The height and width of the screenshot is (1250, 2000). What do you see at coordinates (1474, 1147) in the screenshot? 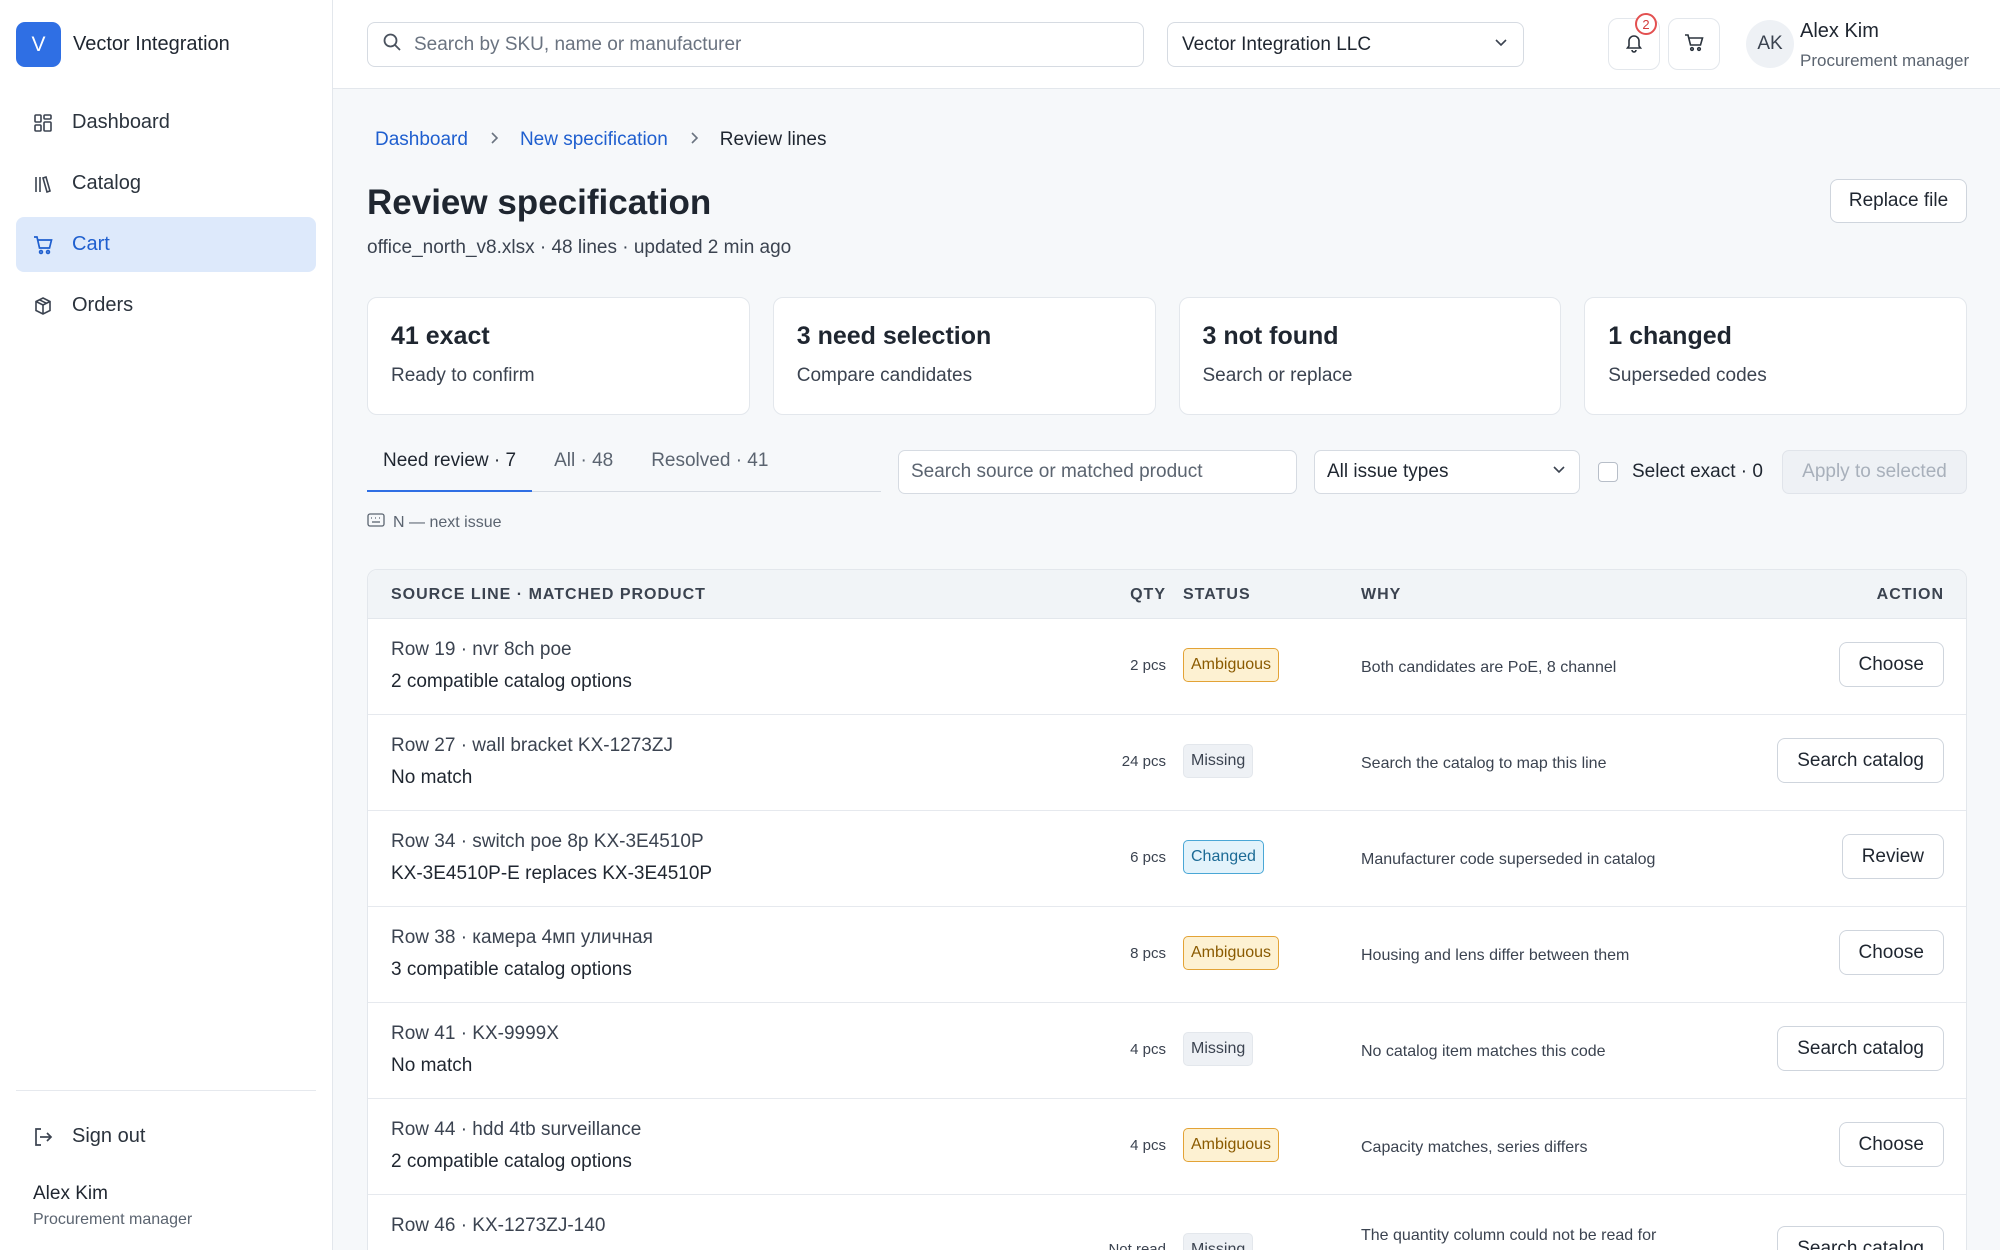
I see `why-text: Capacity matches, series differs` at bounding box center [1474, 1147].